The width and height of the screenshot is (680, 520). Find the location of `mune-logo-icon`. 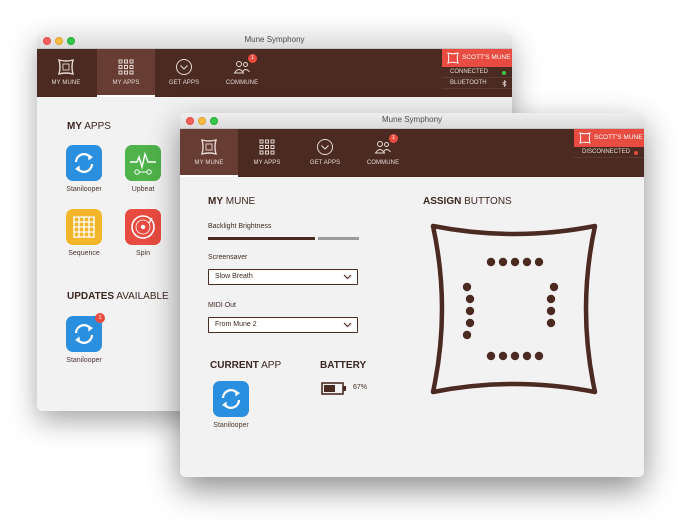

mune-logo-icon is located at coordinates (453, 58).